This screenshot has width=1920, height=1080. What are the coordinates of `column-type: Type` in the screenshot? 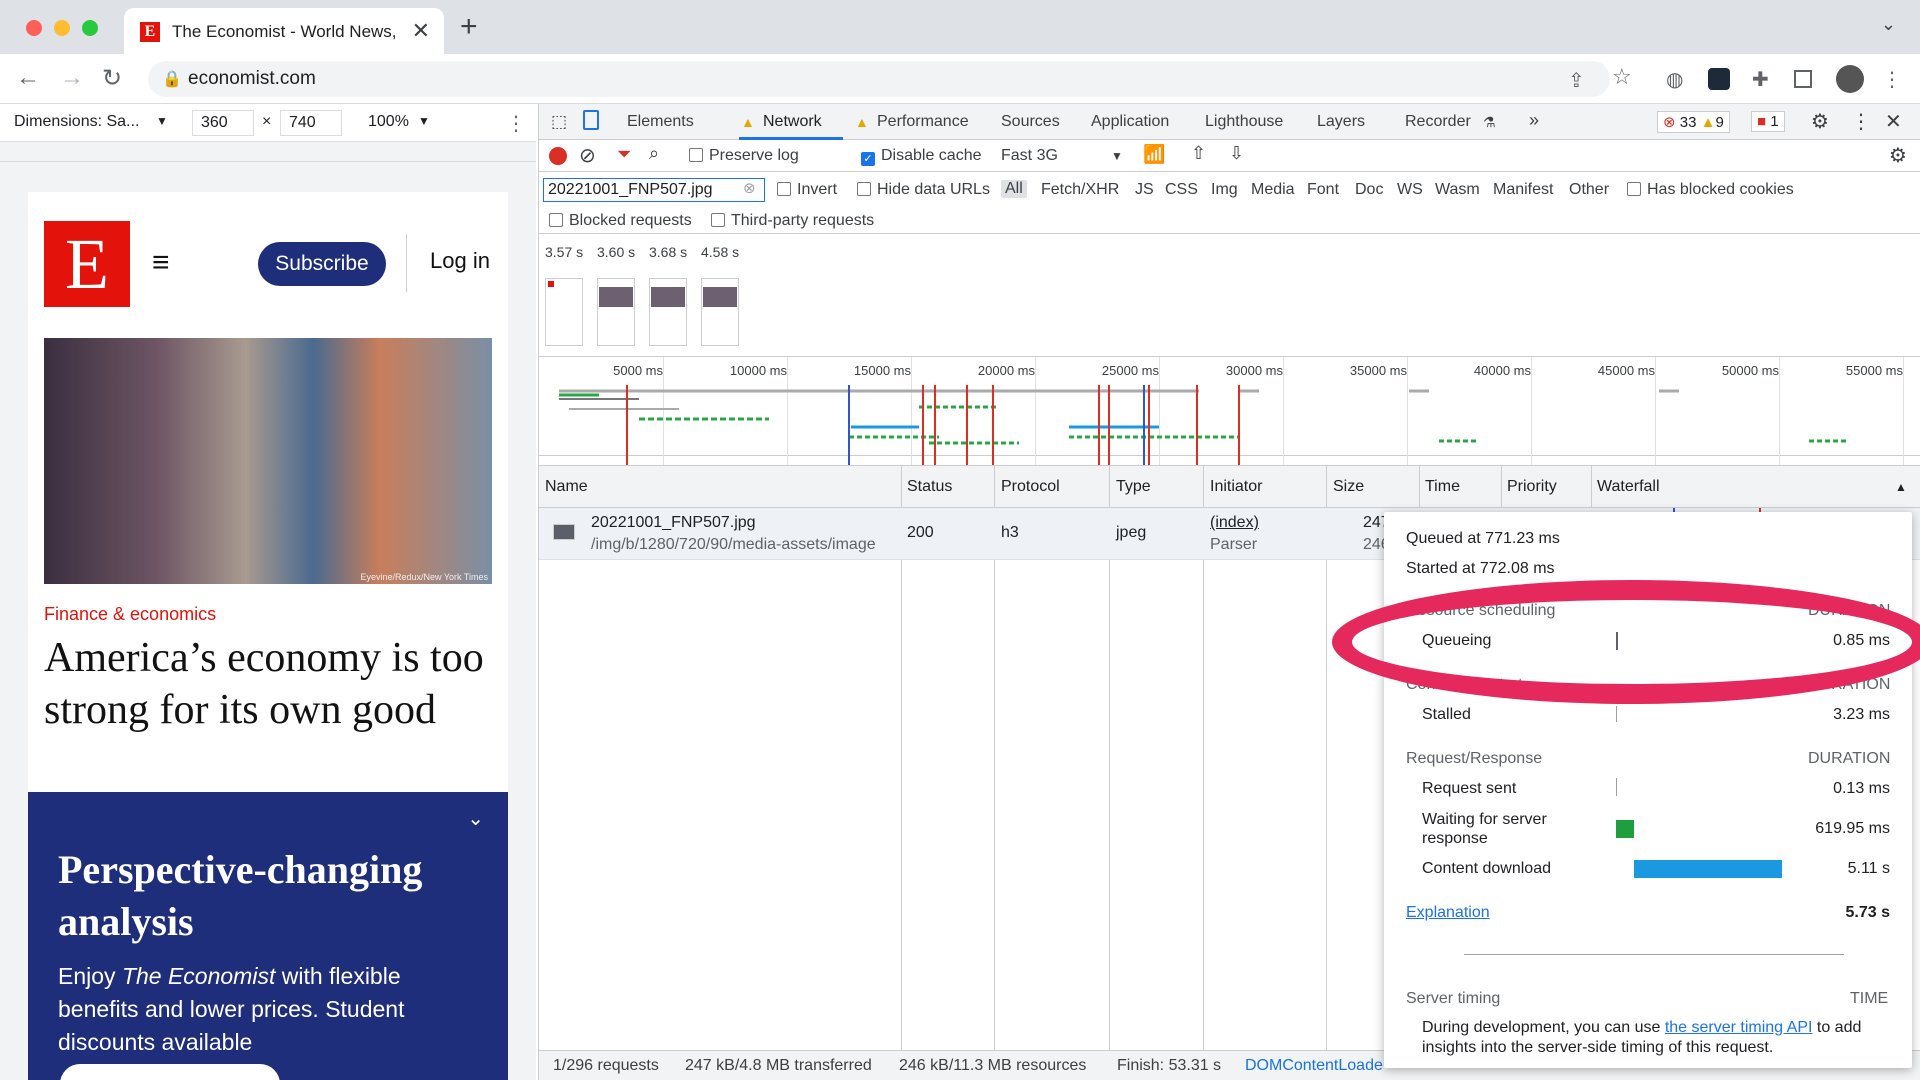 It's located at (1133, 487).